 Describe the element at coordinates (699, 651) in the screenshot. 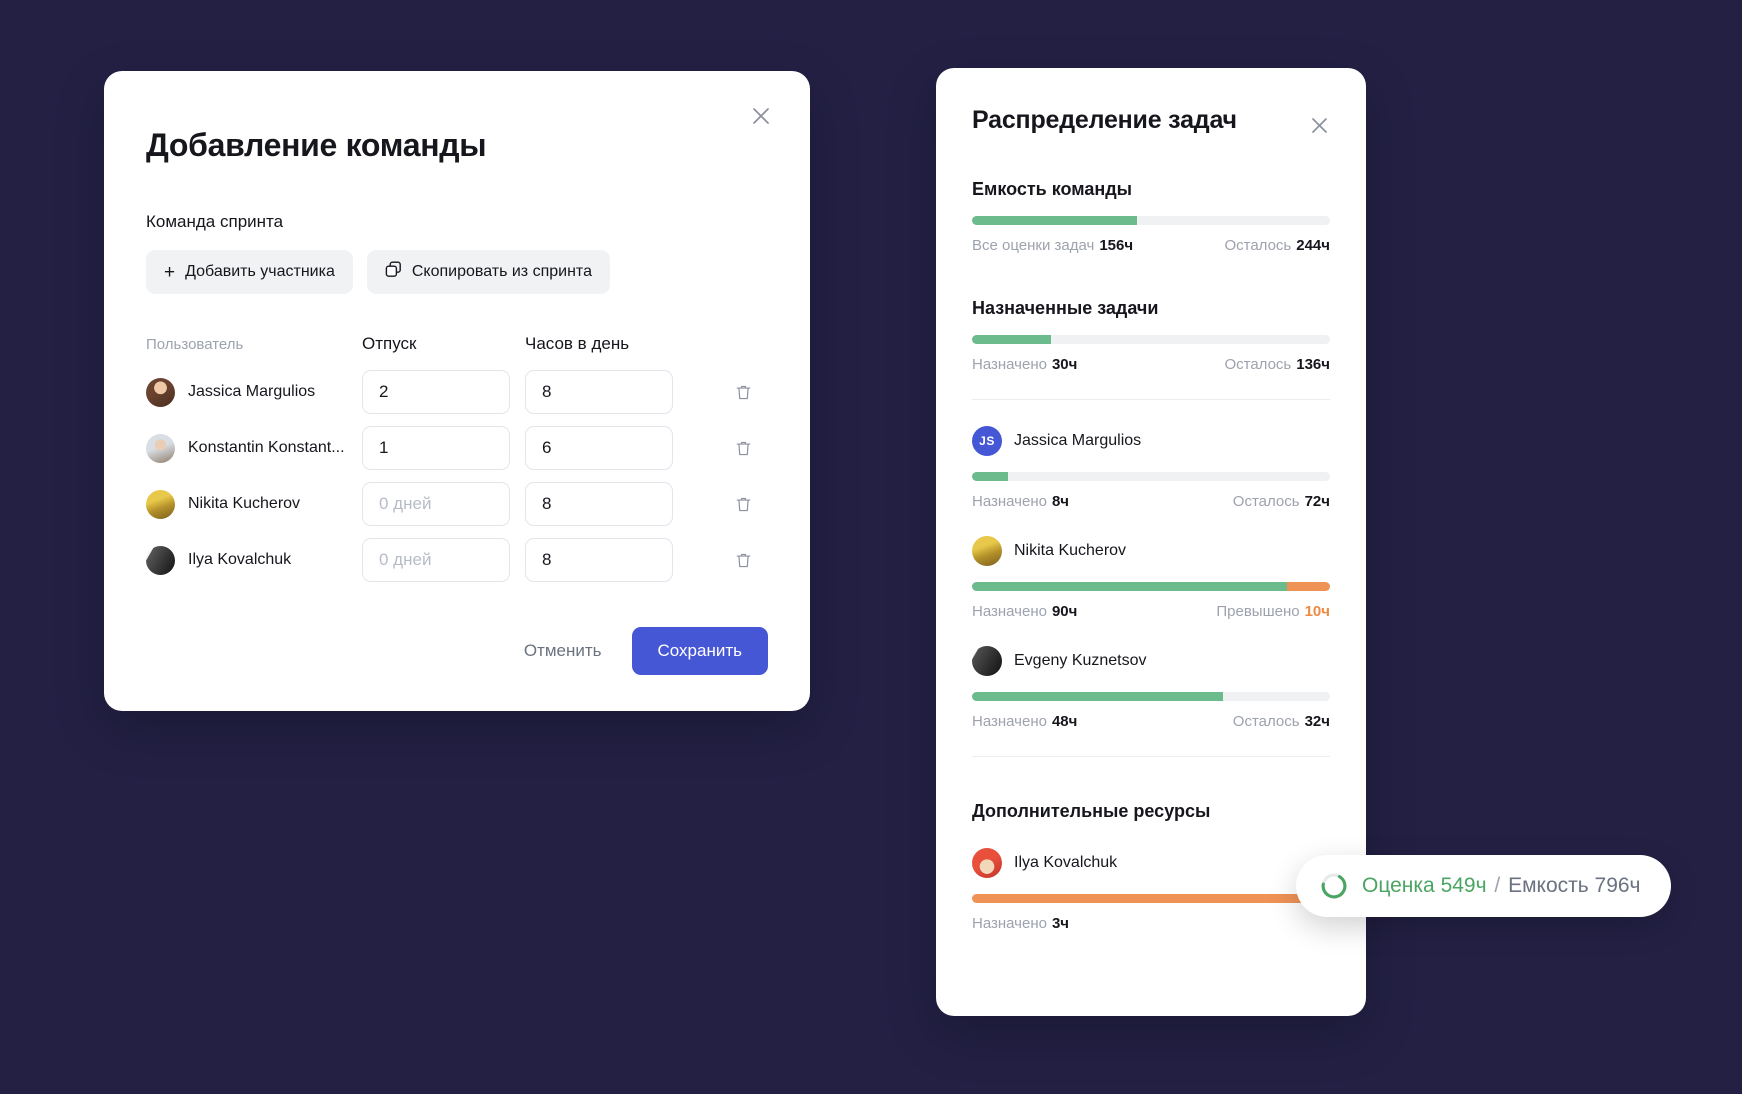

I see `save-button: Сохранить` at that location.